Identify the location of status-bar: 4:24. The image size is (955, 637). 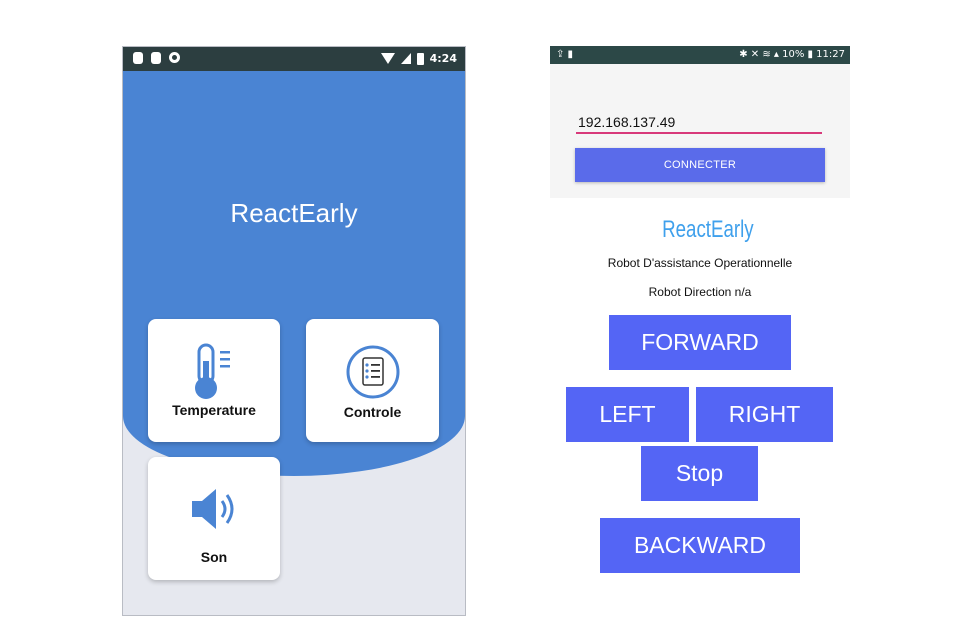
(294, 59).